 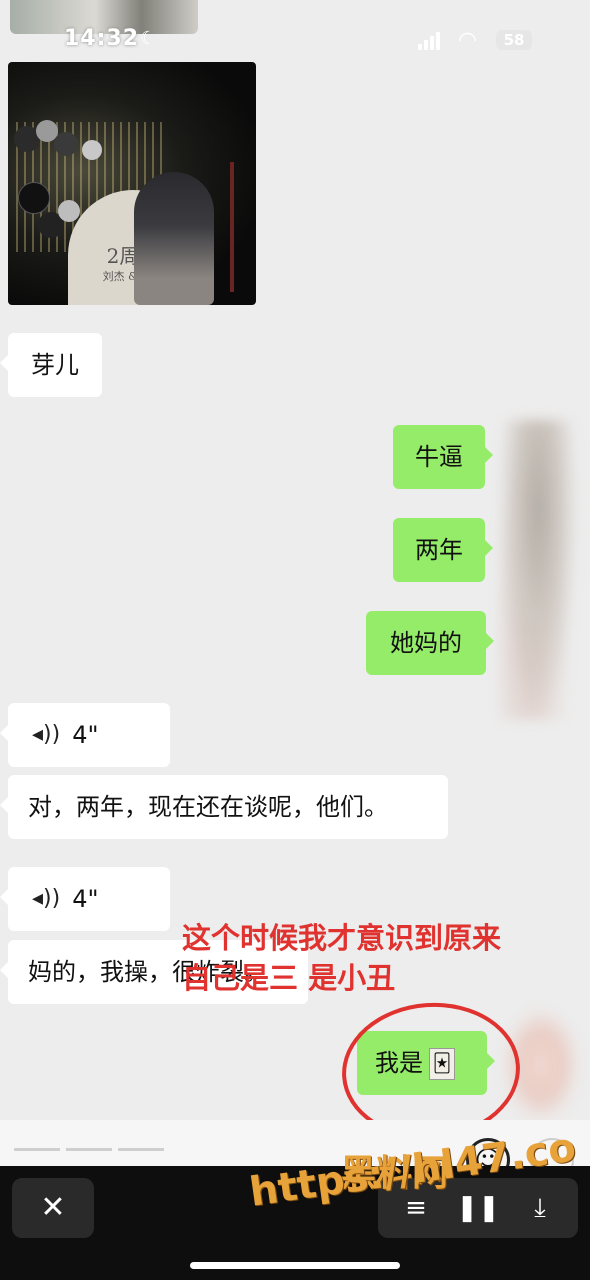 What do you see at coordinates (51, 365) in the screenshot?
I see `message-bubble-left: 芽儿` at bounding box center [51, 365].